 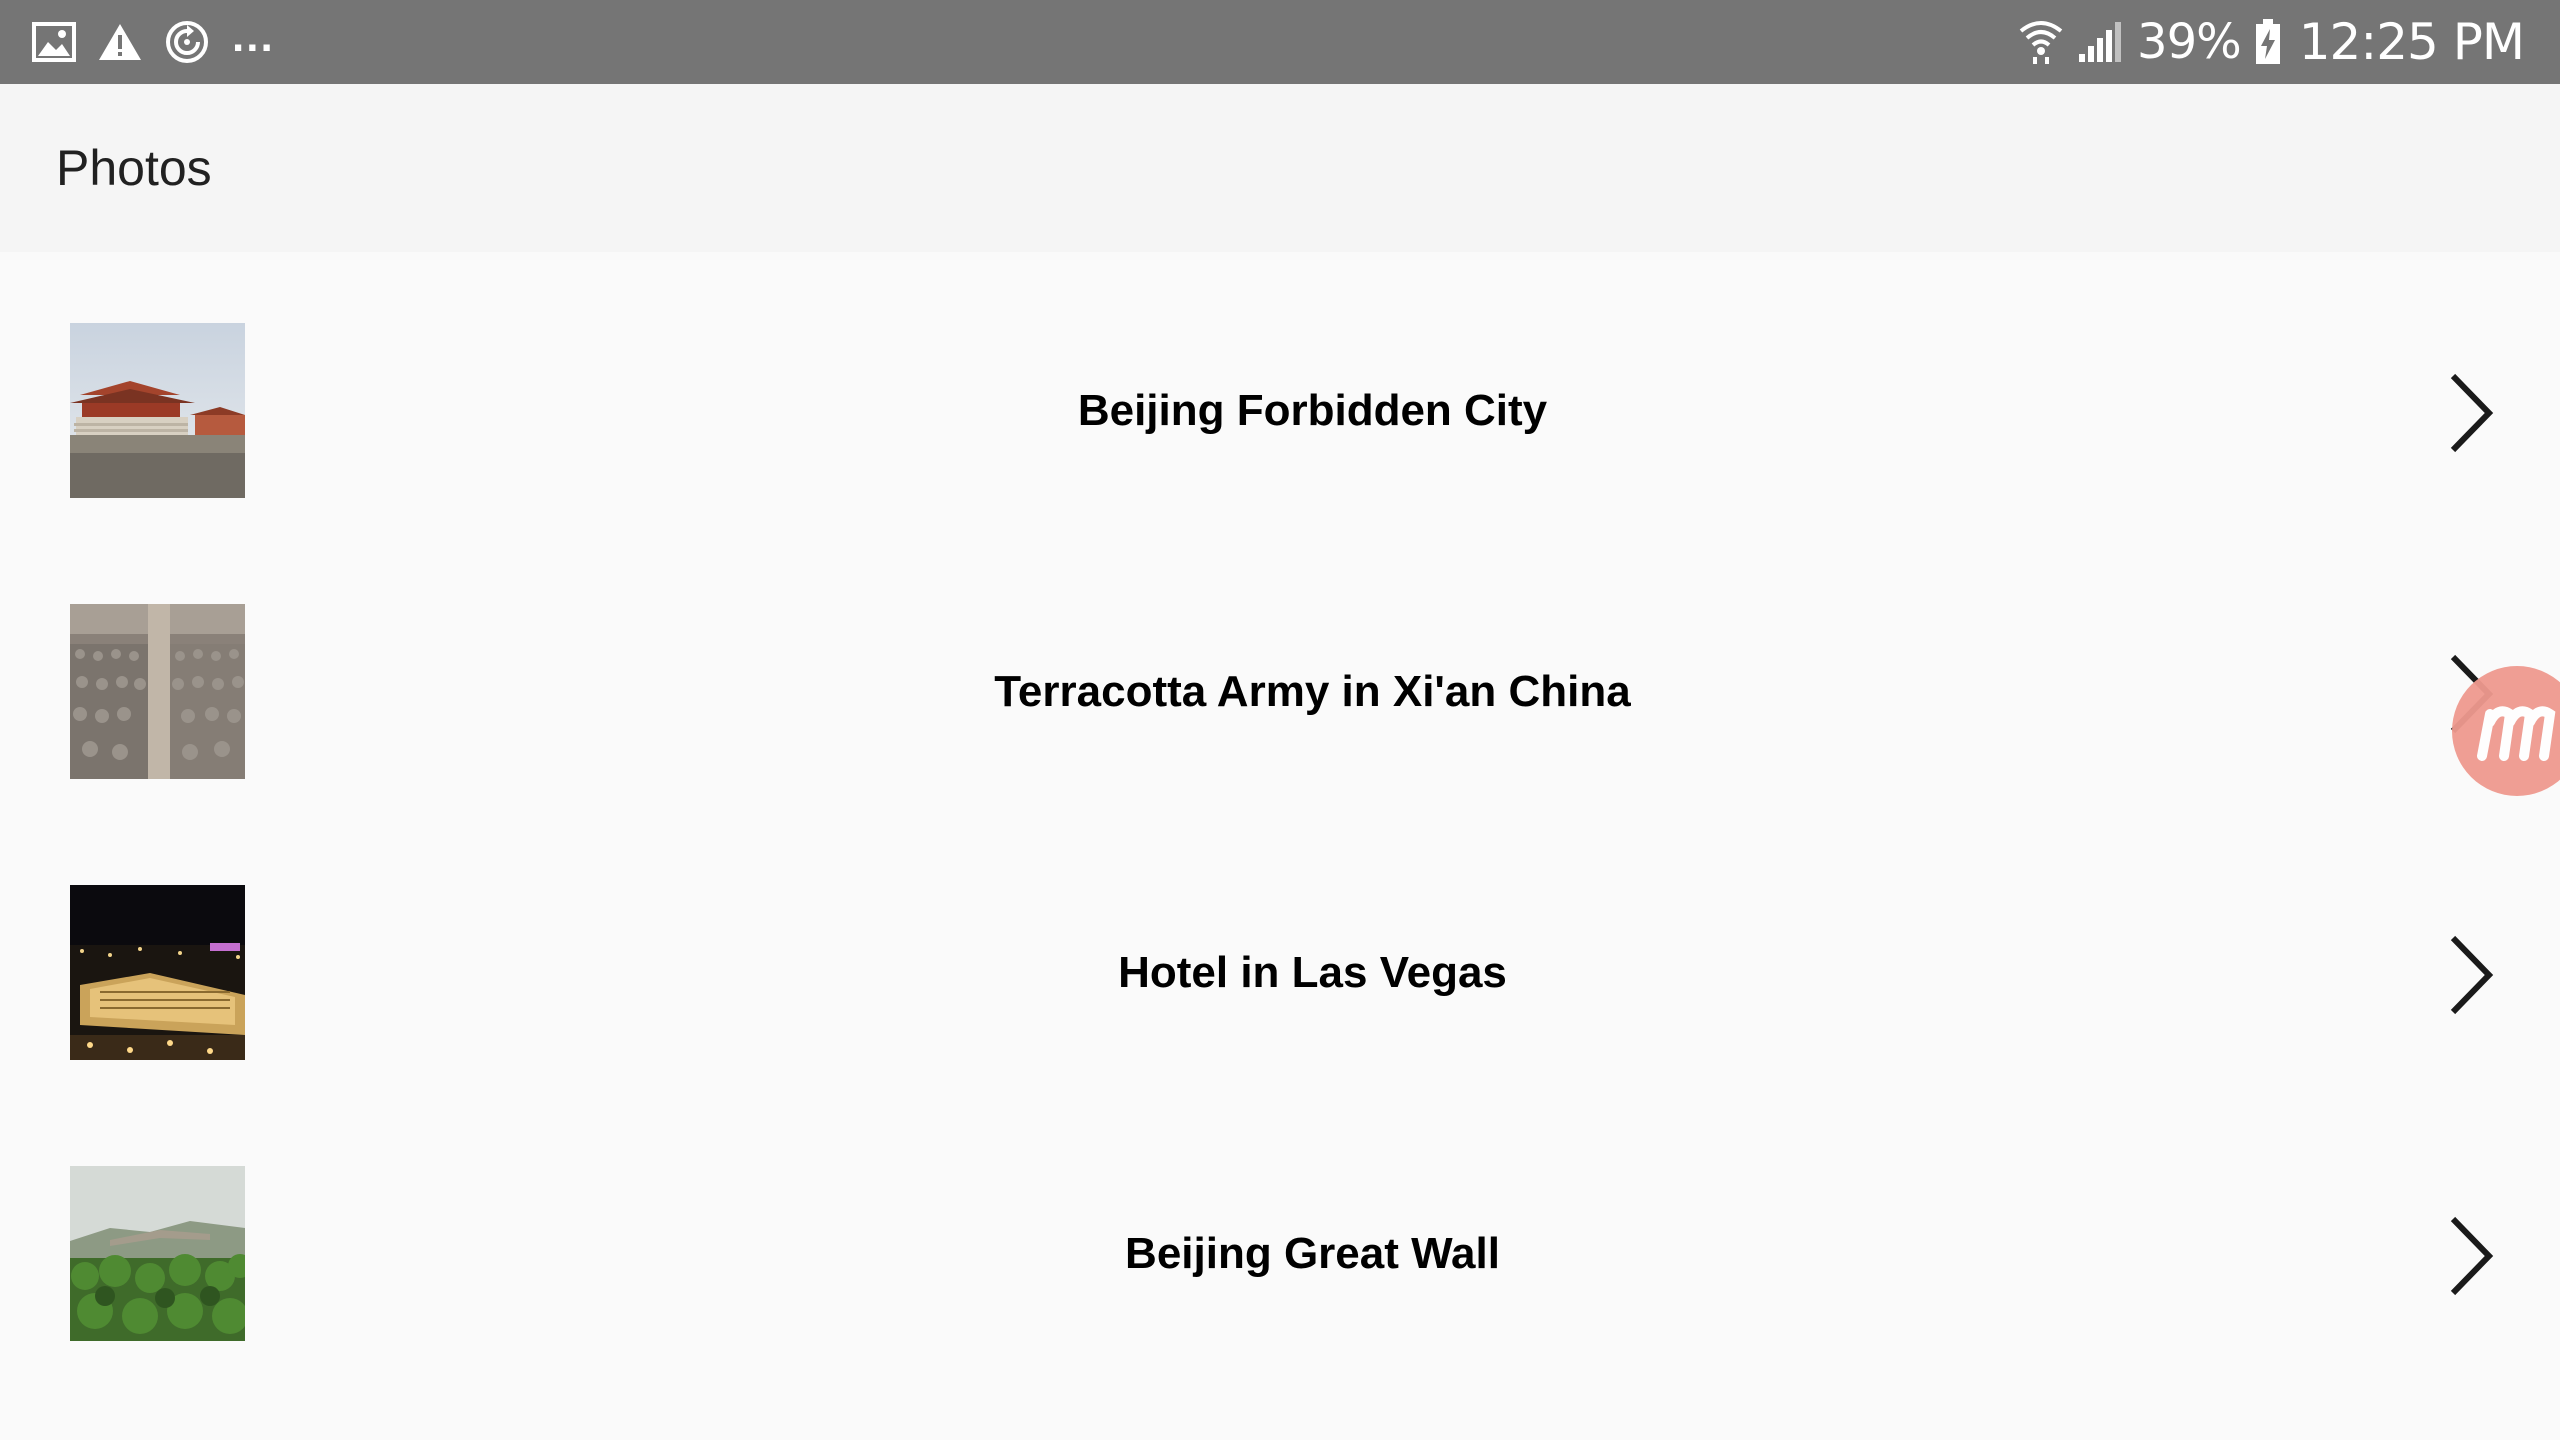 I want to click on photo-title: Beijing Forbidden City, so click(x=1312, y=410).